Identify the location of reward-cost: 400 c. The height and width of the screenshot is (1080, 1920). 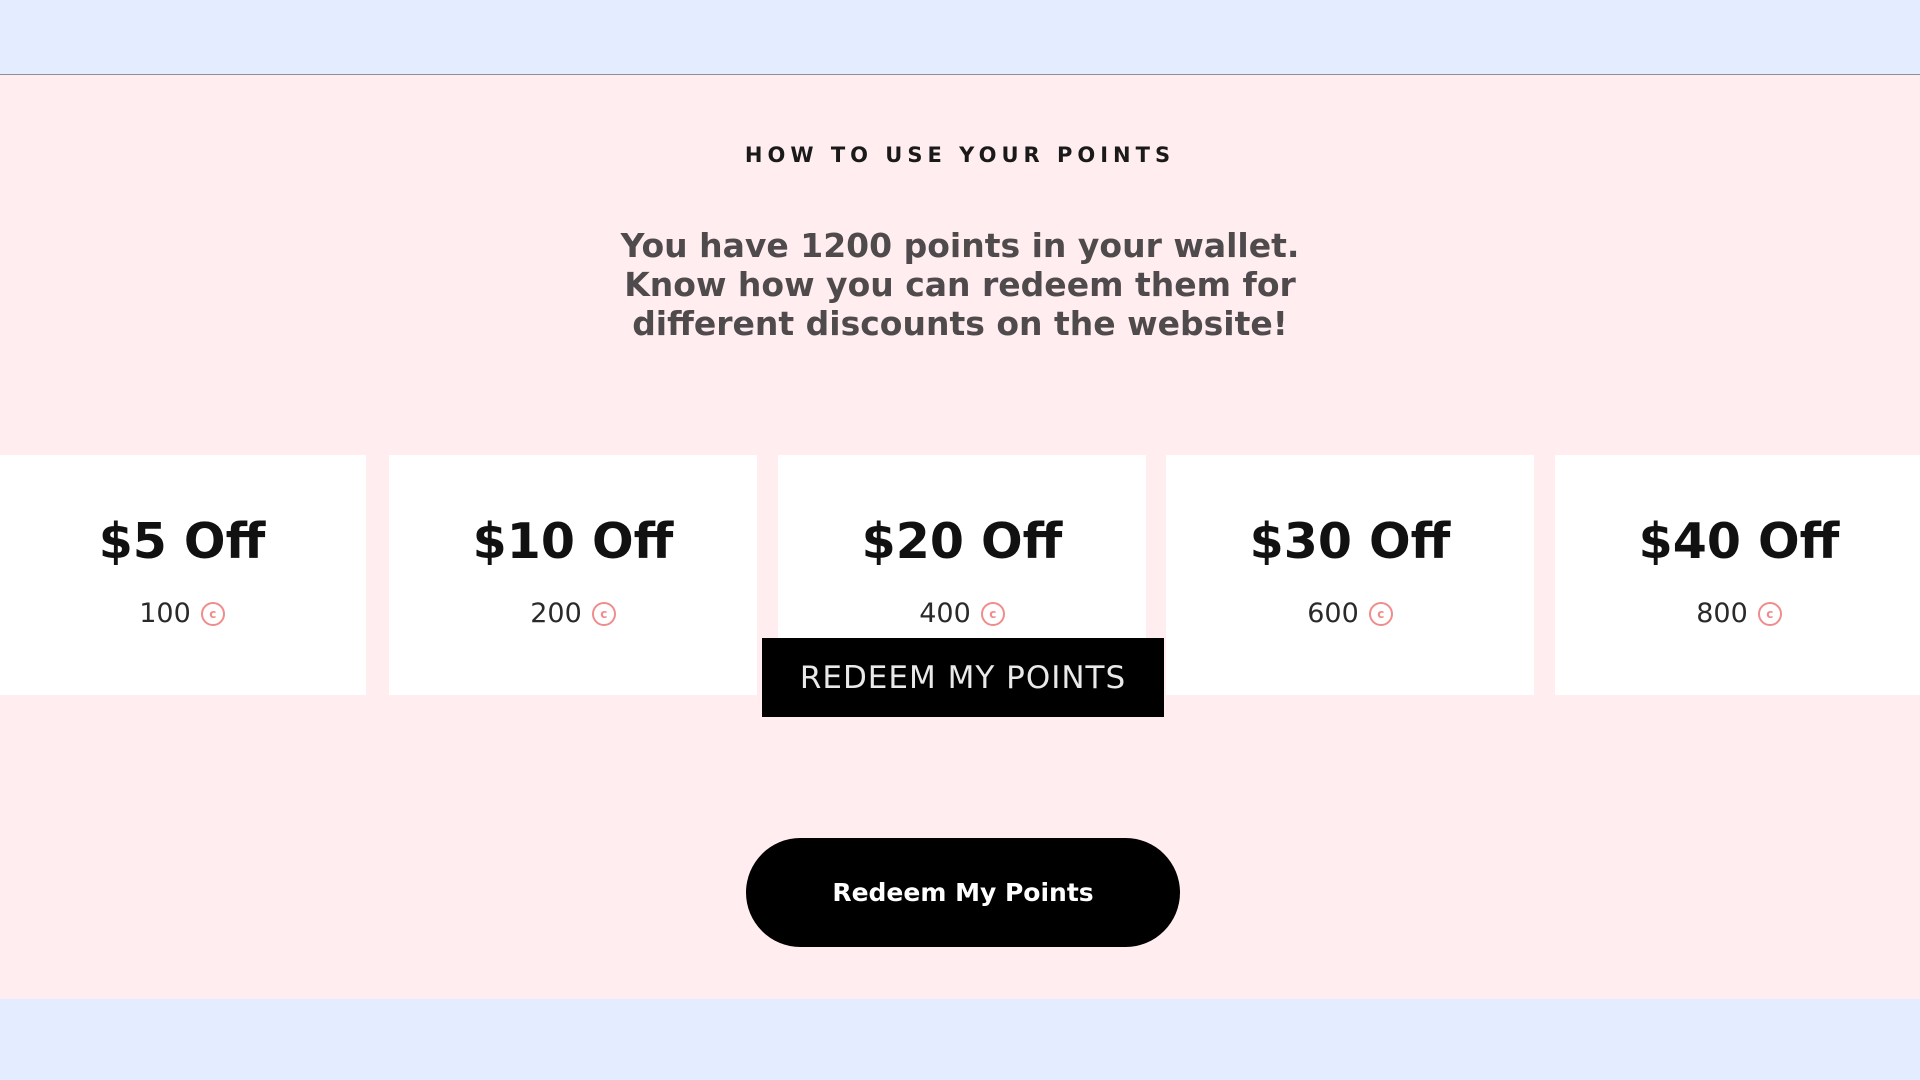
(962, 613).